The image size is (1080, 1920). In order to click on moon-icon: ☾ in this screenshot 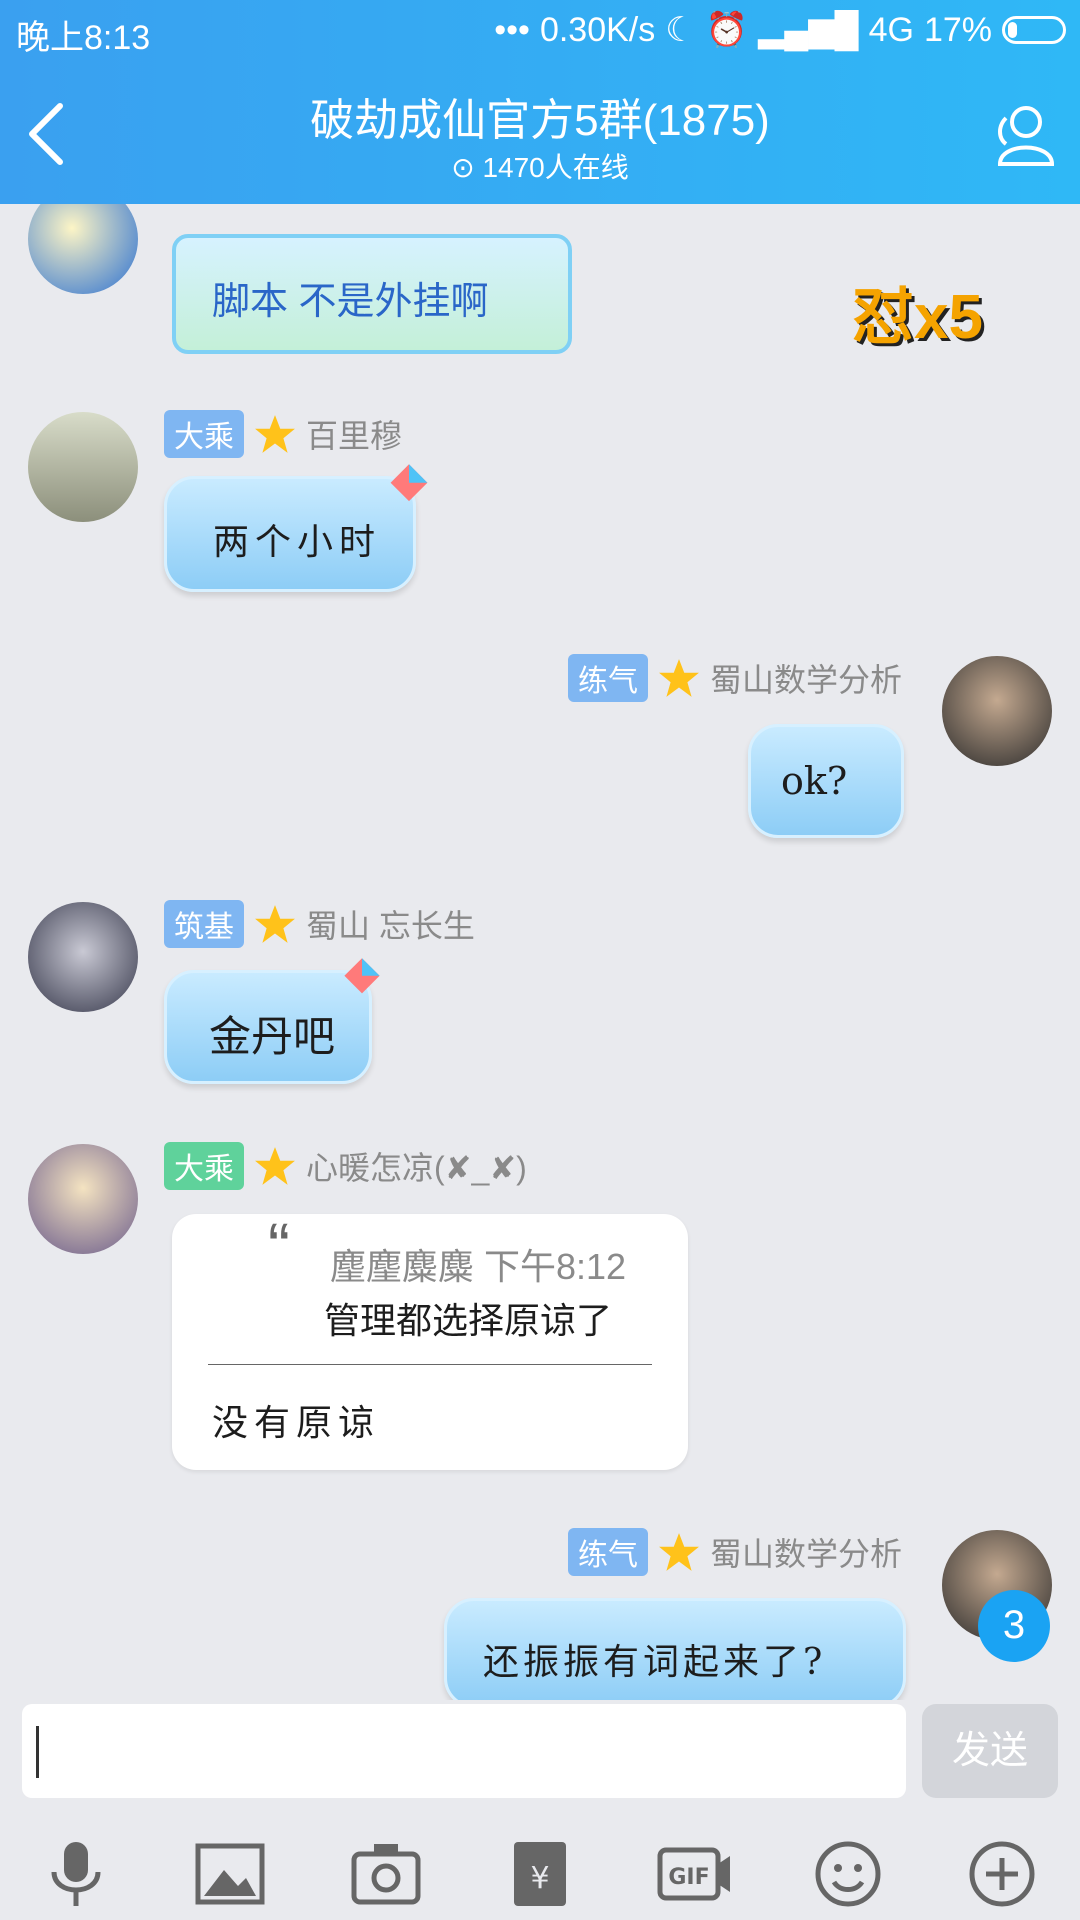, I will do `click(680, 30)`.